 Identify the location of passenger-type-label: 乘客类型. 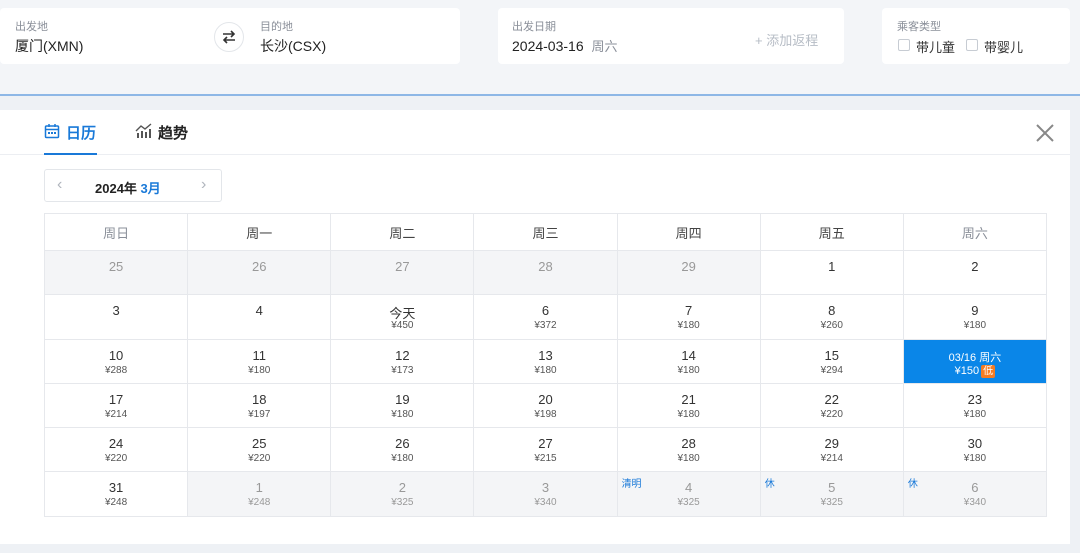
(919, 27).